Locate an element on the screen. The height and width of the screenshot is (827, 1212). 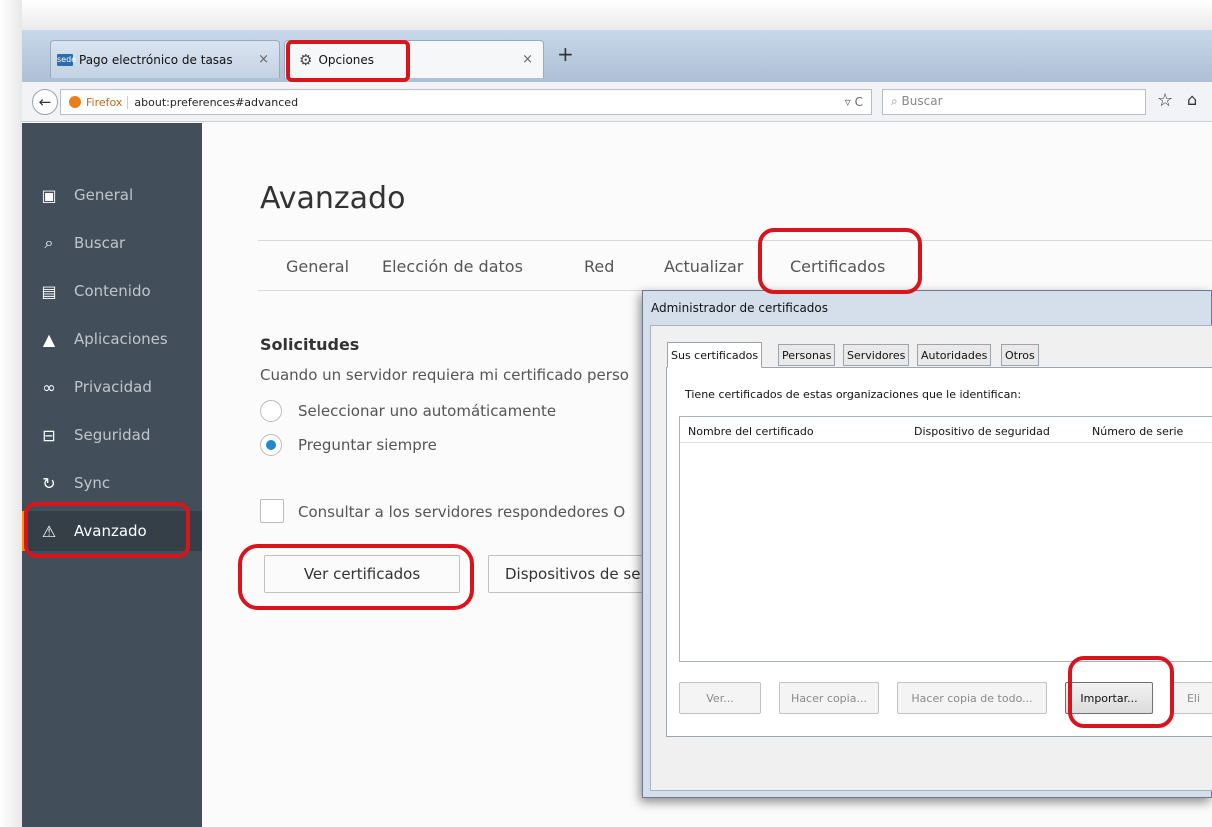
sidebar-item-label: Privacidad is located at coordinates (113, 387).